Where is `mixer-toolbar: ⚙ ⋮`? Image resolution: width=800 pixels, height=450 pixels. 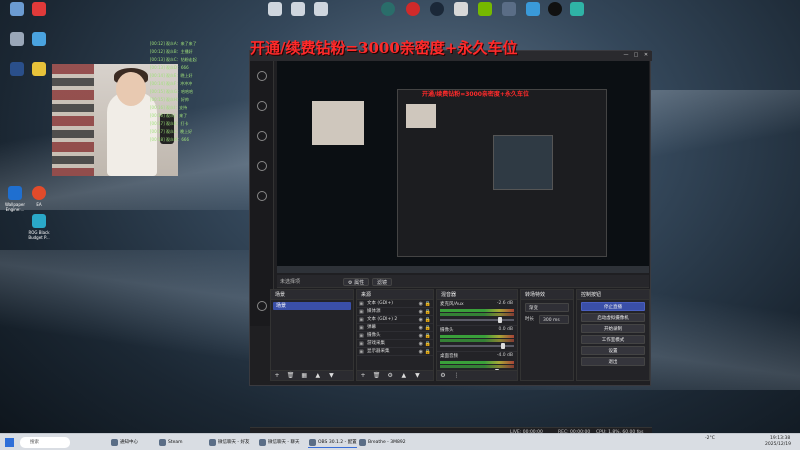 mixer-toolbar: ⚙ ⋮ is located at coordinates (477, 375).